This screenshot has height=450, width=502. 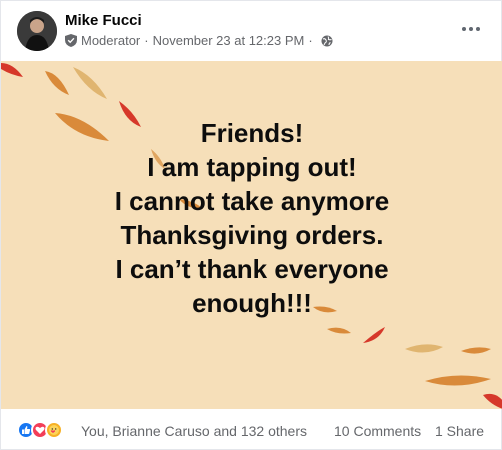 What do you see at coordinates (252, 269) in the screenshot?
I see `message-line-5: I can’t thank everyone` at bounding box center [252, 269].